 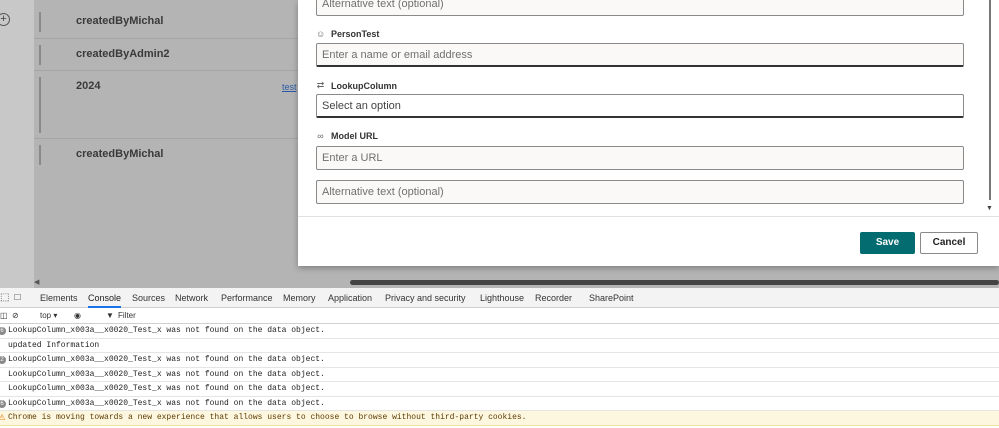 I want to click on vertical-scrollbar: ▼, so click(x=990, y=108).